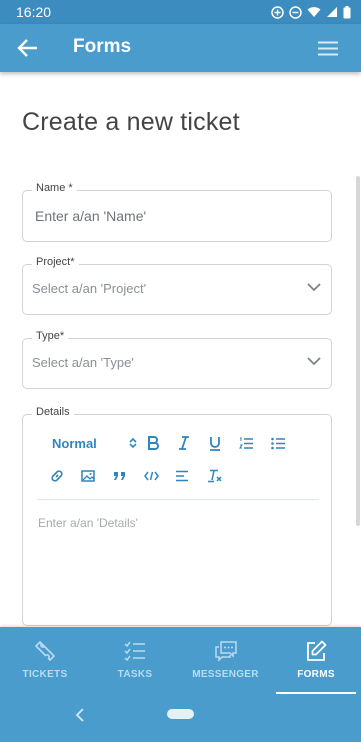 Image resolution: width=361 pixels, height=742 pixels. Describe the element at coordinates (74, 443) in the screenshot. I see `heading-format-value: Normal` at that location.